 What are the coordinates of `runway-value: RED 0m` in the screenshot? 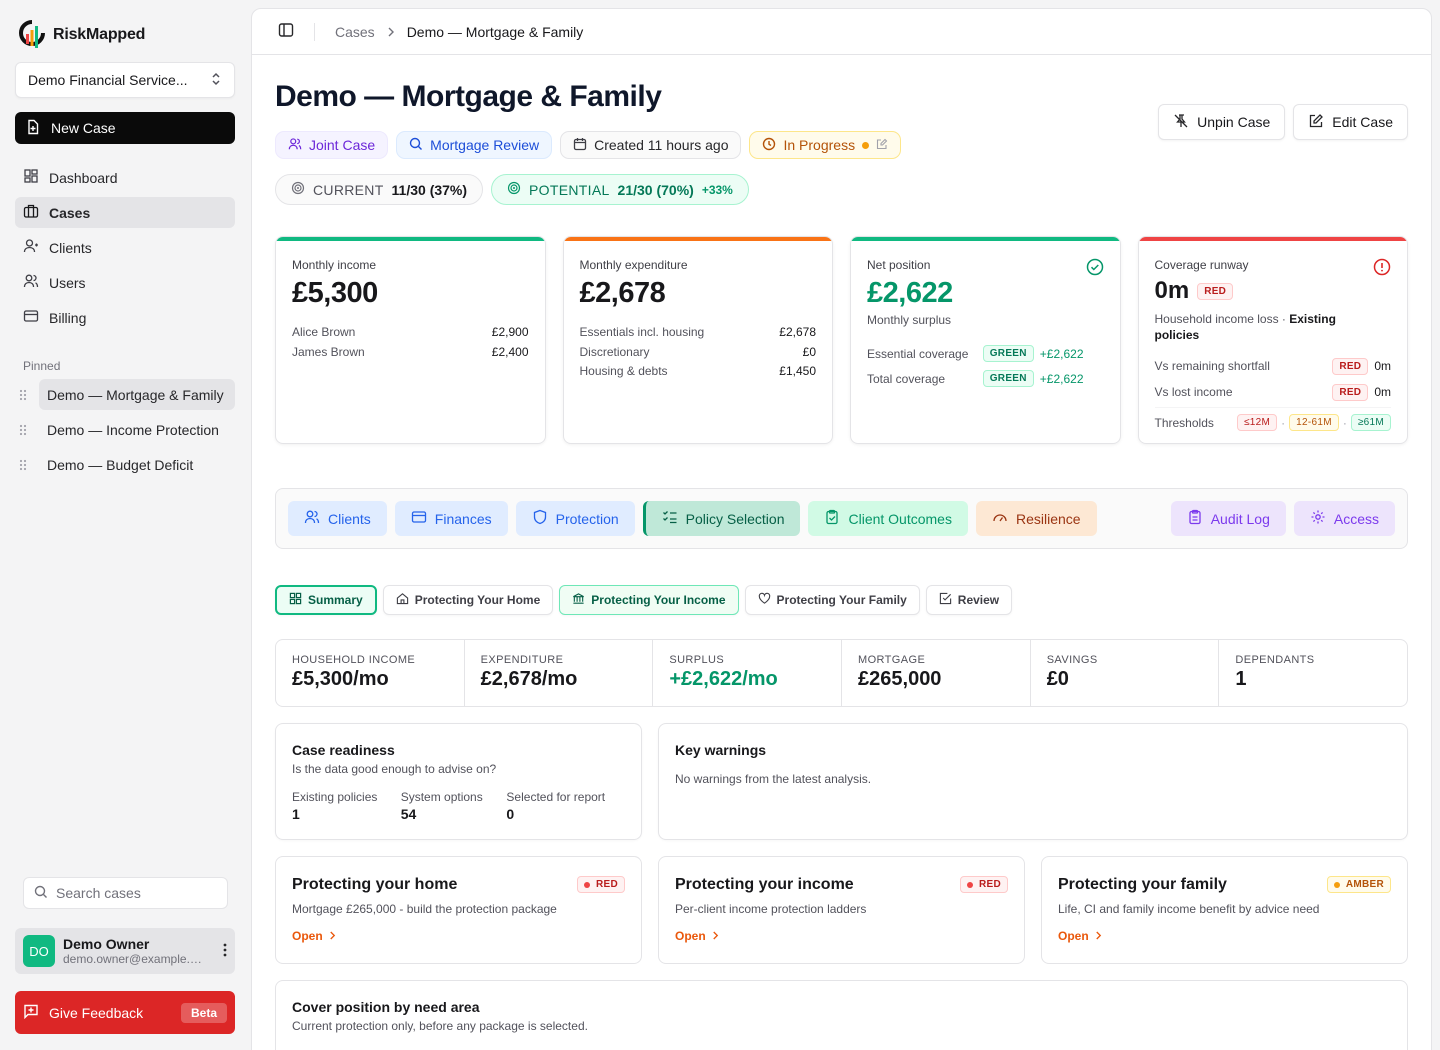 It's located at (1361, 366).